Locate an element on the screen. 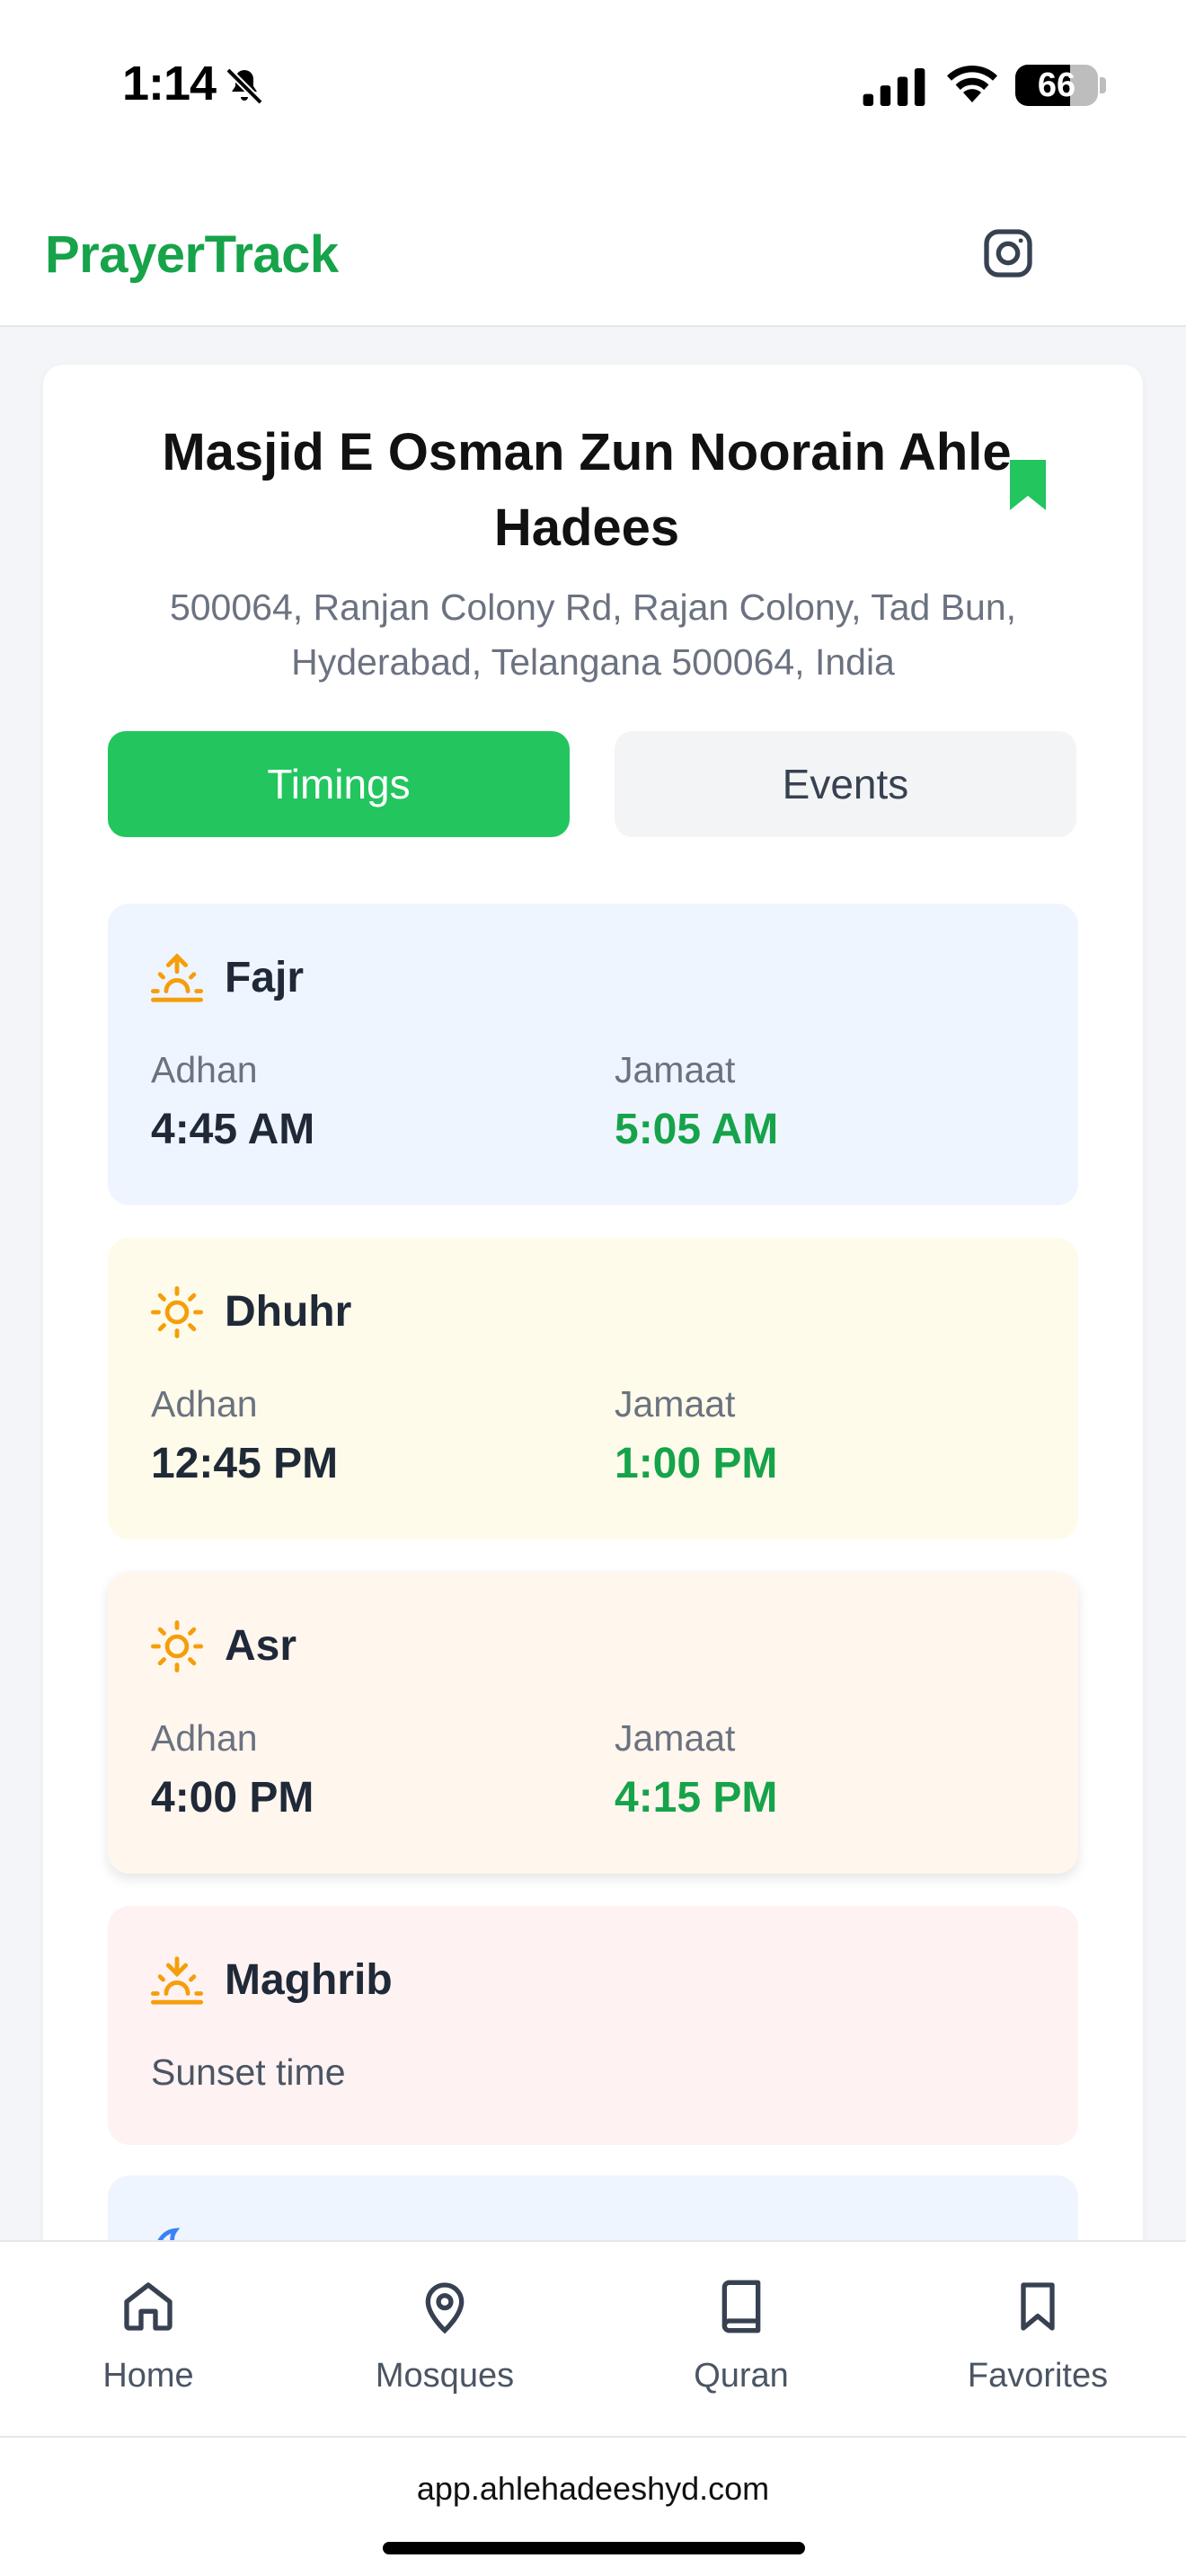  sunset-icon is located at coordinates (177, 1980).